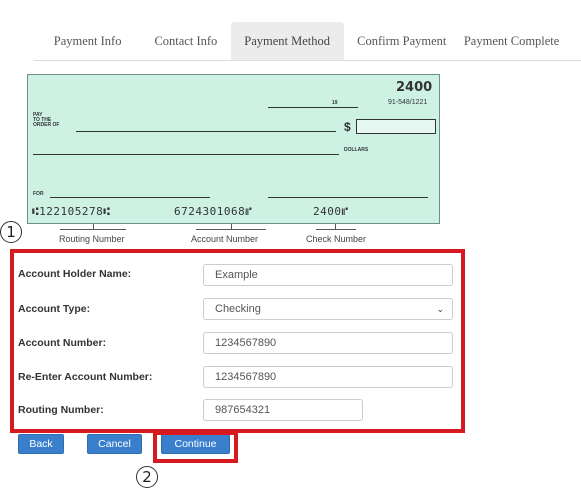 Image resolution: width=581 pixels, height=497 pixels. What do you see at coordinates (231, 226) in the screenshot?
I see `account-callout-tick` at bounding box center [231, 226].